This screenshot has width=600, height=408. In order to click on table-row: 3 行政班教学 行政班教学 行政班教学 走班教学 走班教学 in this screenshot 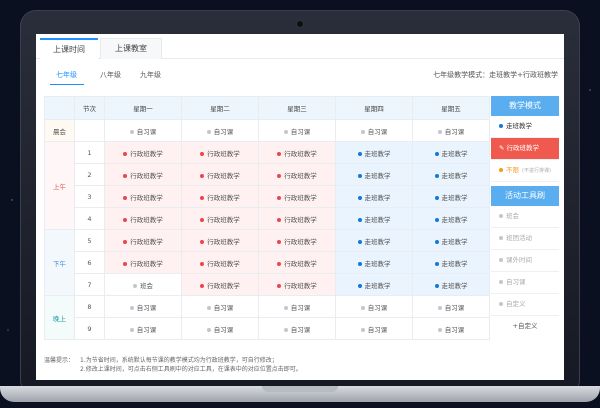, I will do `click(267, 196)`.